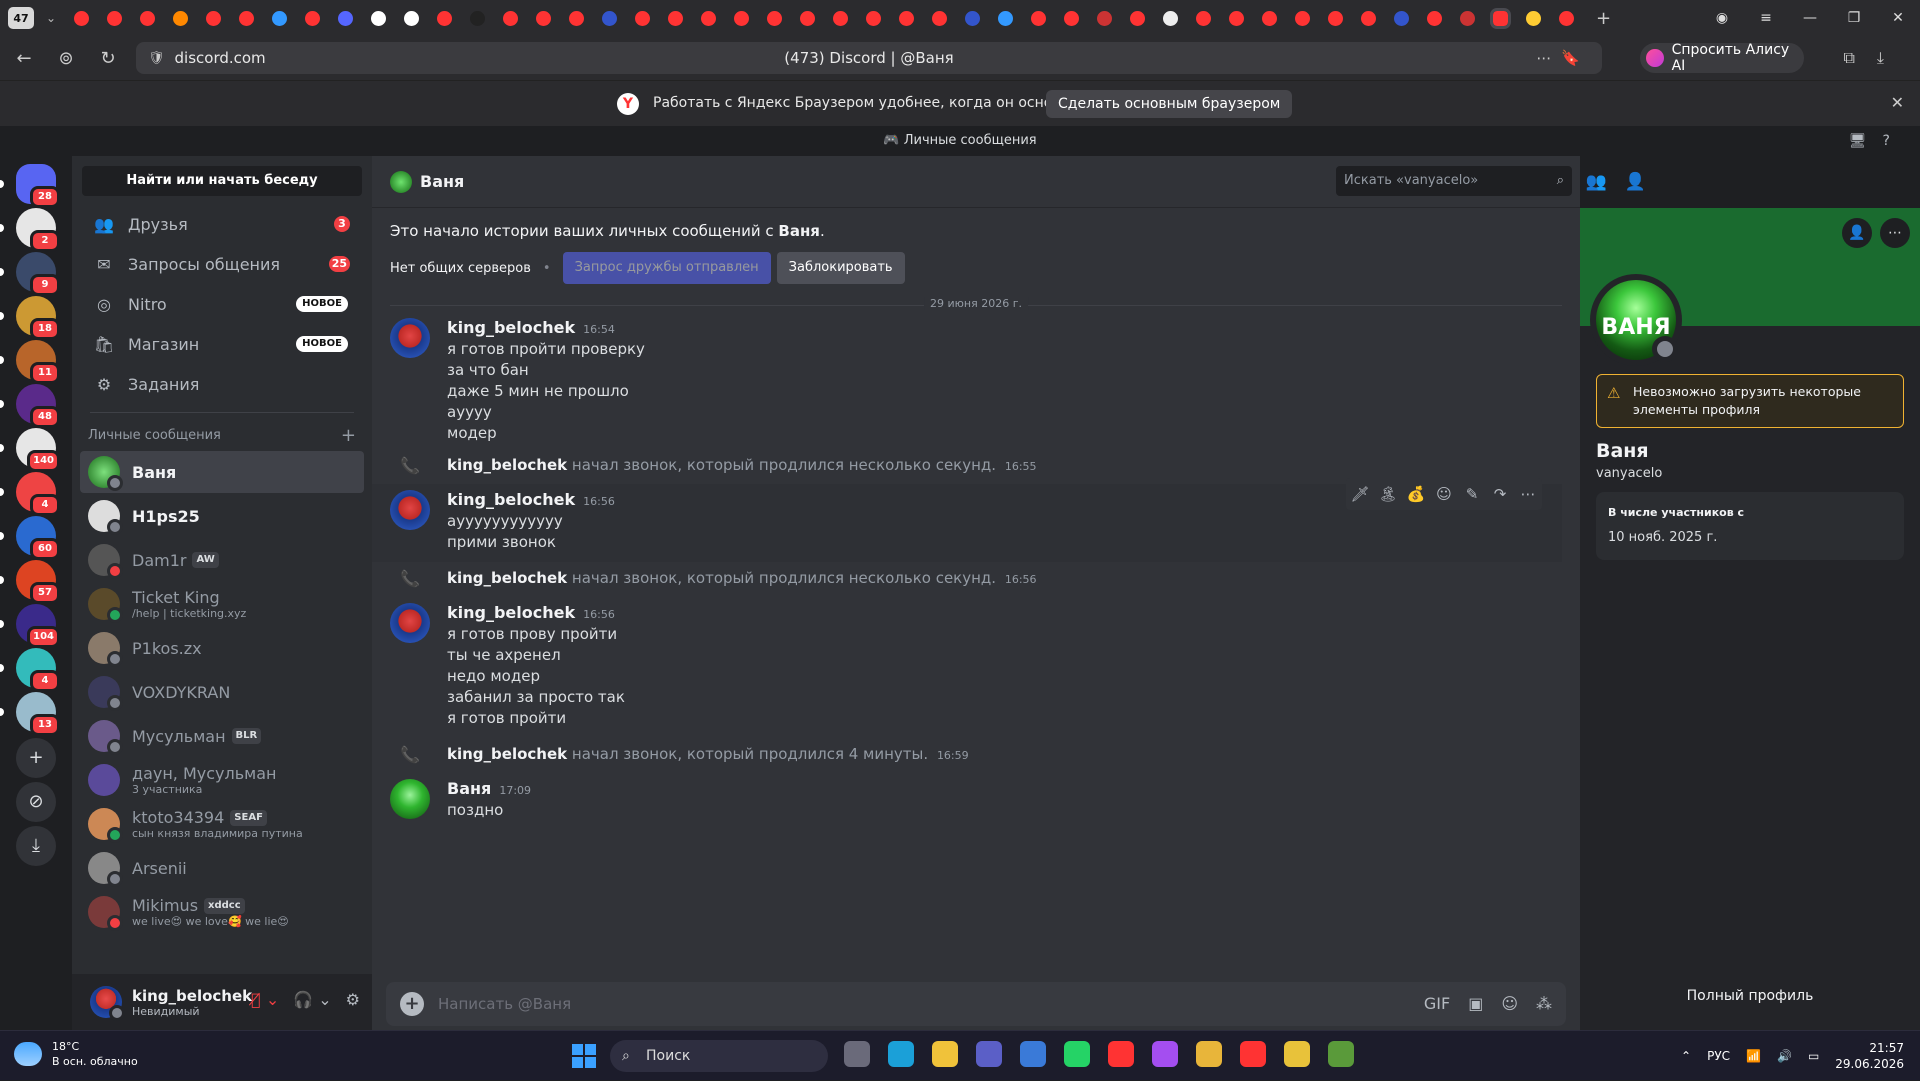  Describe the element at coordinates (1722, 18) in the screenshot. I see `profile-icon: ◉` at that location.